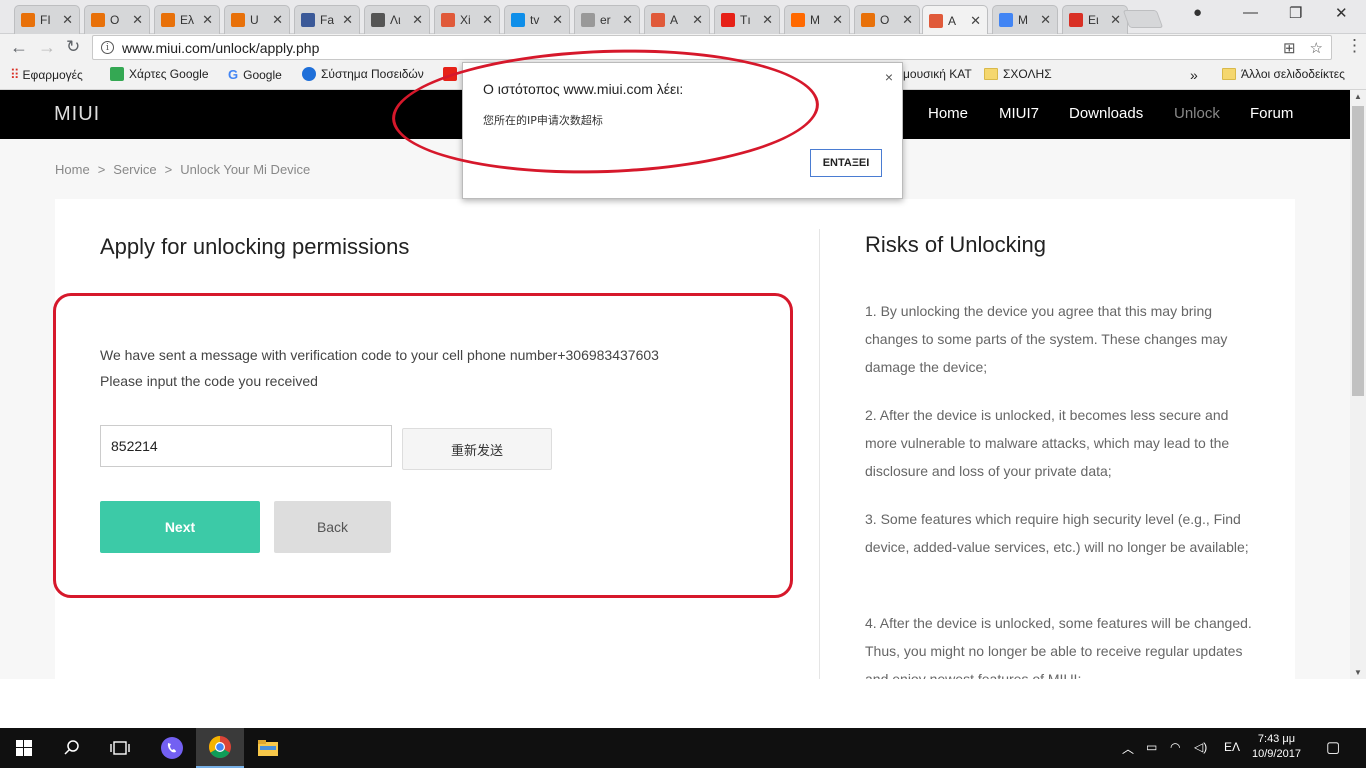  I want to click on tab-title: Ει, so click(1093, 20).